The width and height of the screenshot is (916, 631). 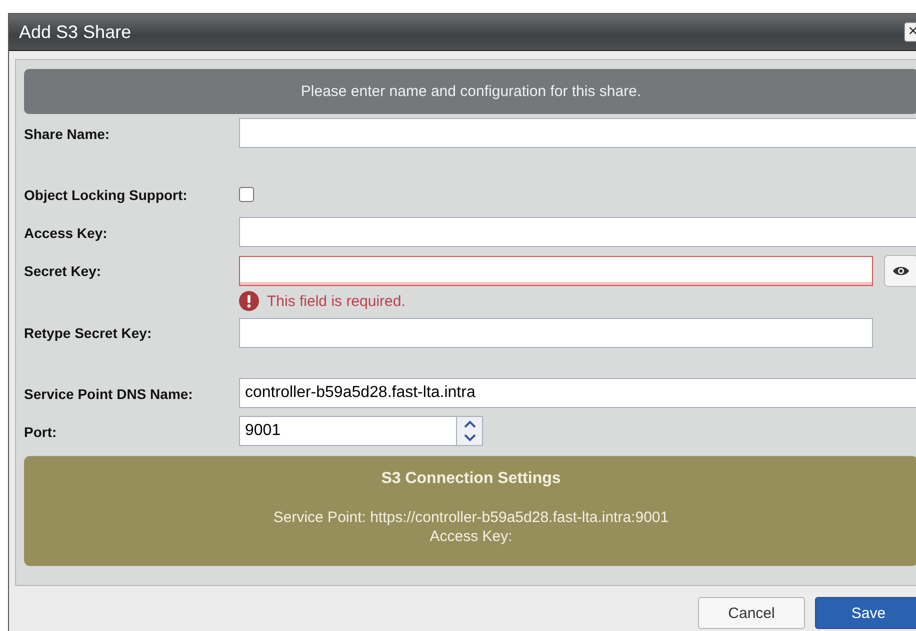 What do you see at coordinates (109, 393) in the screenshot?
I see `field-label: Service Point DNS Name:` at bounding box center [109, 393].